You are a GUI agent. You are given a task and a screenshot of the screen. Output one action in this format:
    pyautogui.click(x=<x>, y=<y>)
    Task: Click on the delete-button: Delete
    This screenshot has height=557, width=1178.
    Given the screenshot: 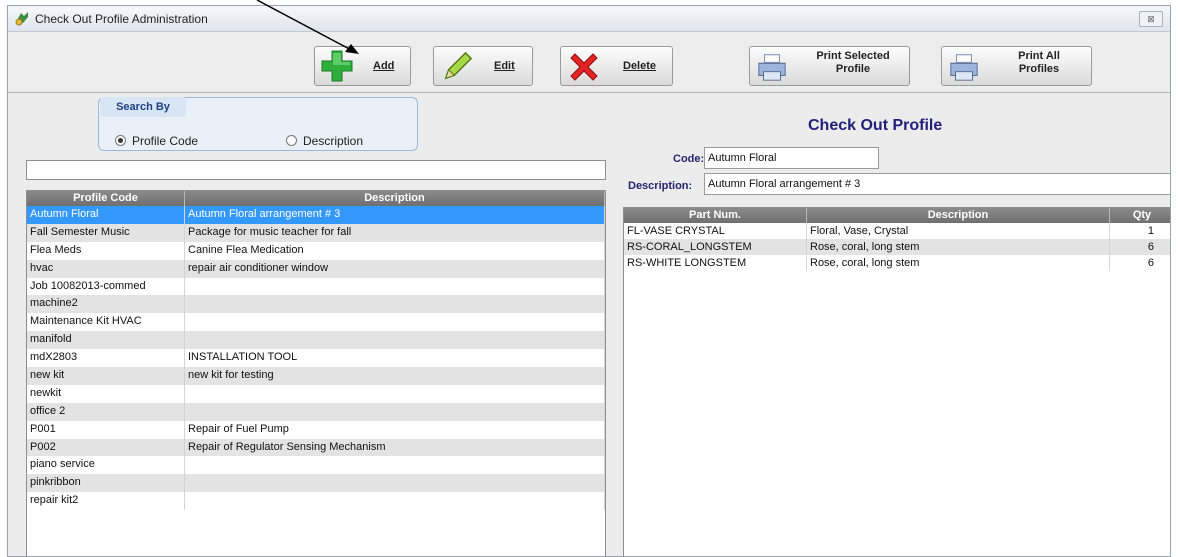 What is the action you would take?
    pyautogui.click(x=616, y=66)
    